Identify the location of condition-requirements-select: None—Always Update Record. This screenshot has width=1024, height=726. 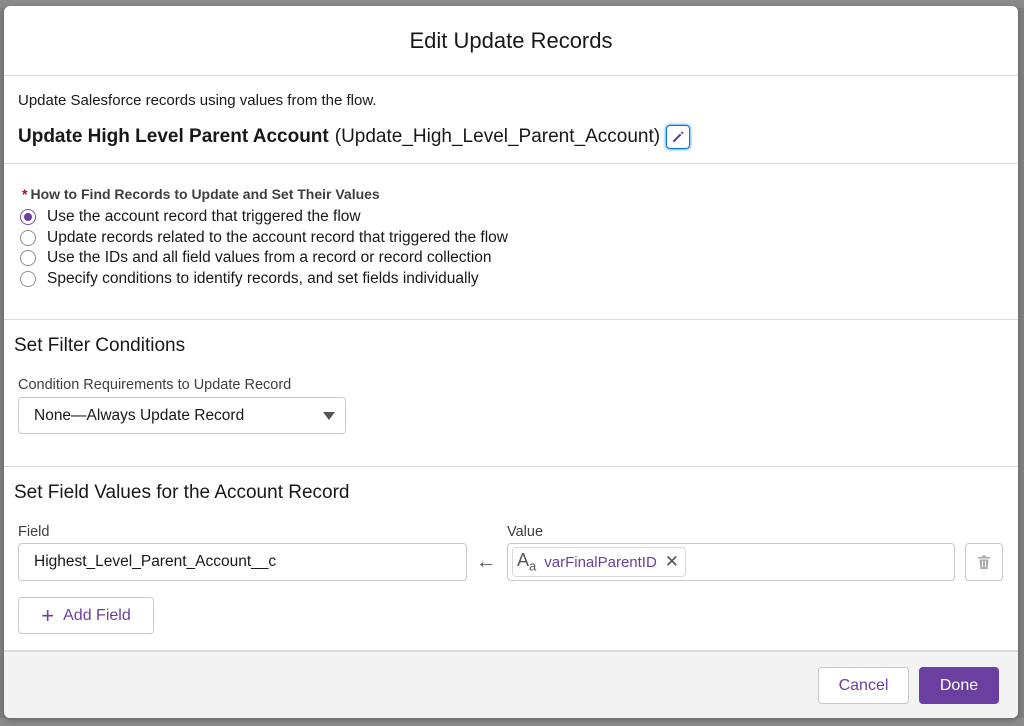
(182, 415).